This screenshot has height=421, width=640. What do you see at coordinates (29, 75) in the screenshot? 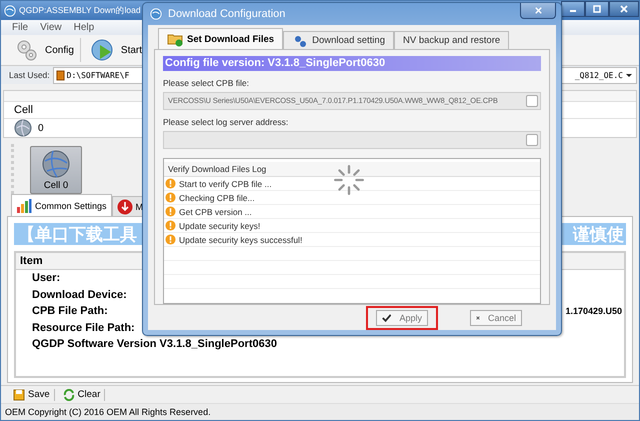
I see `last-used-label: Last Used:` at bounding box center [29, 75].